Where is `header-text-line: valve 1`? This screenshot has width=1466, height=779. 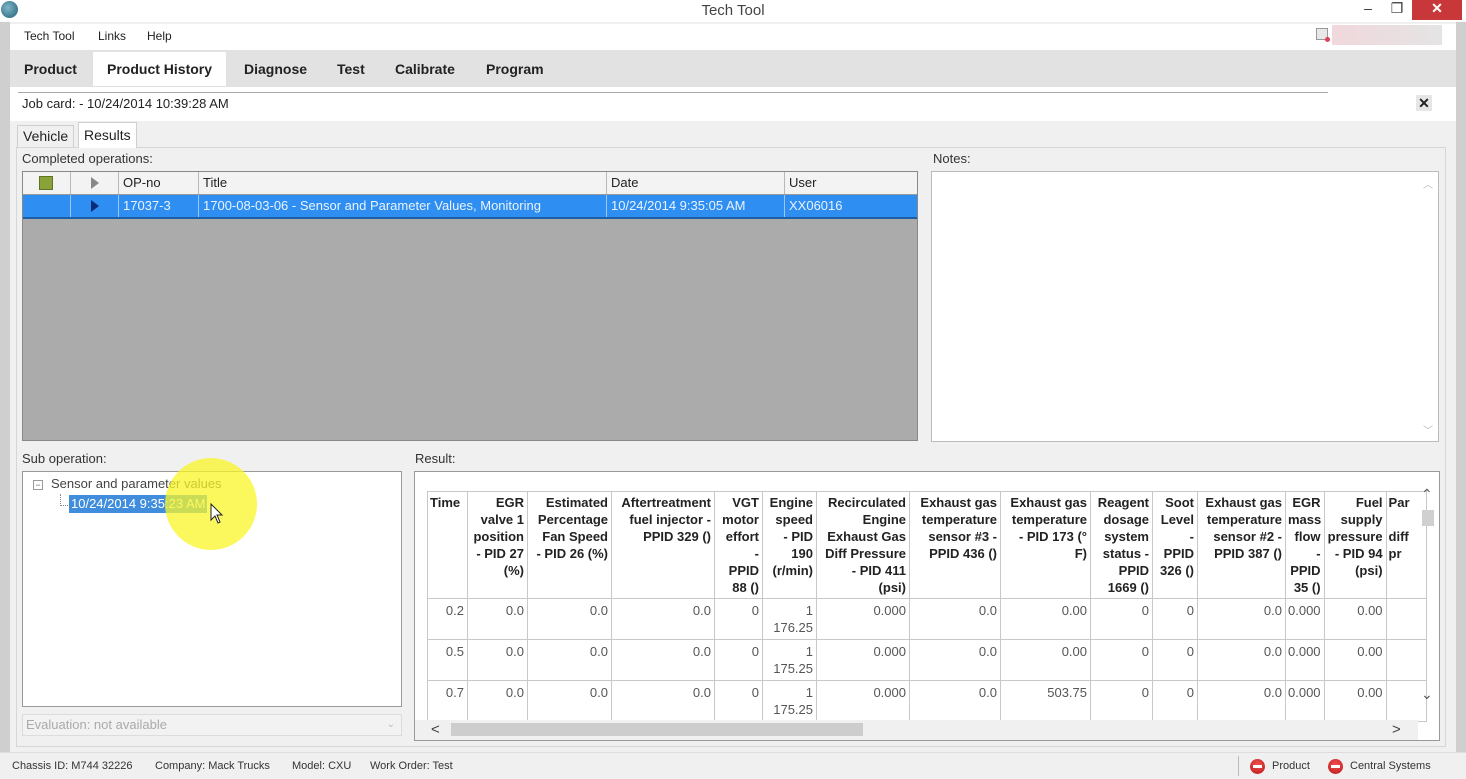 header-text-line: valve 1 is located at coordinates (502, 519).